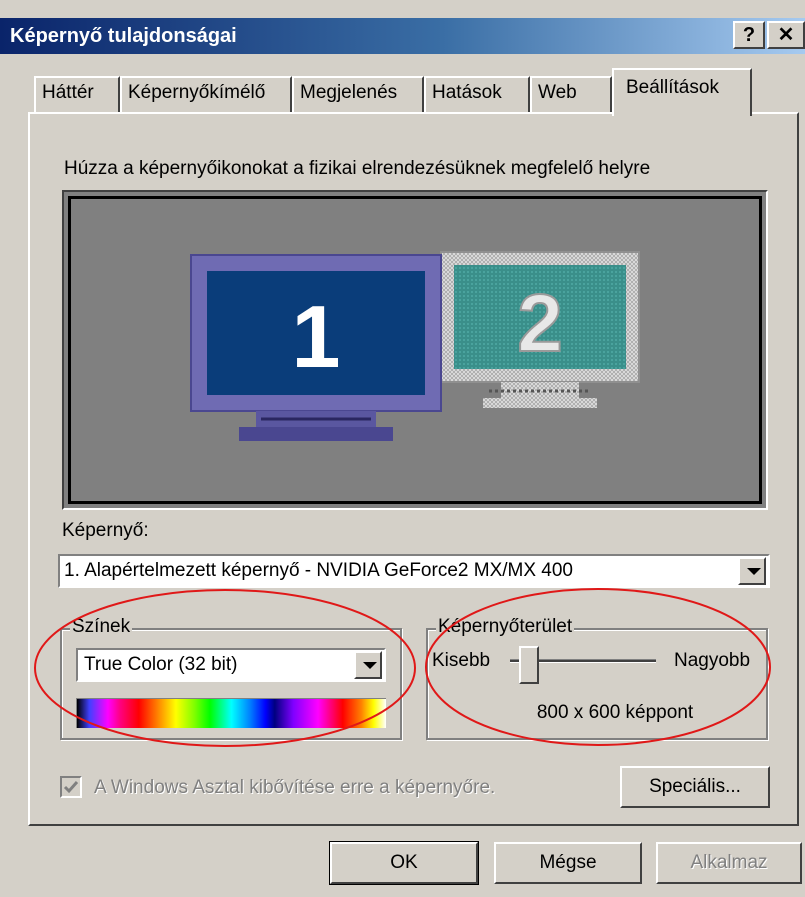 This screenshot has height=897, width=805. Describe the element at coordinates (461, 660) in the screenshot. I see `slider-min-label: Kisebb` at that location.